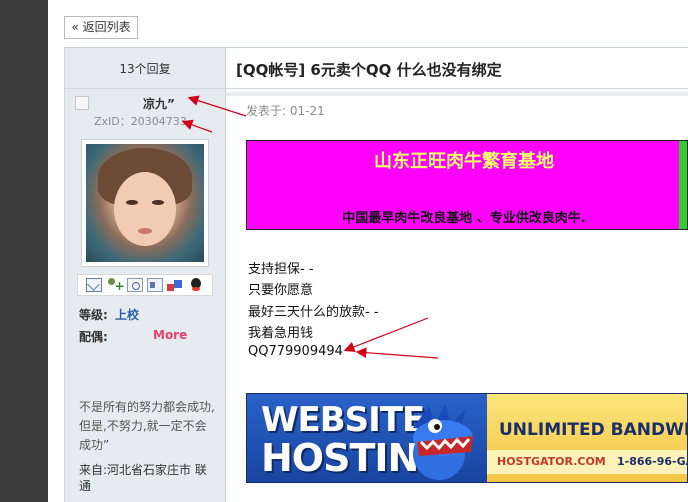  Describe the element at coordinates (467, 185) in the screenshot. I see `cattle-farm-ad-banner: 山东正旺肉牛繁育基地 中国最早肉牛改良基地 、专业供改良肉牛.` at that location.